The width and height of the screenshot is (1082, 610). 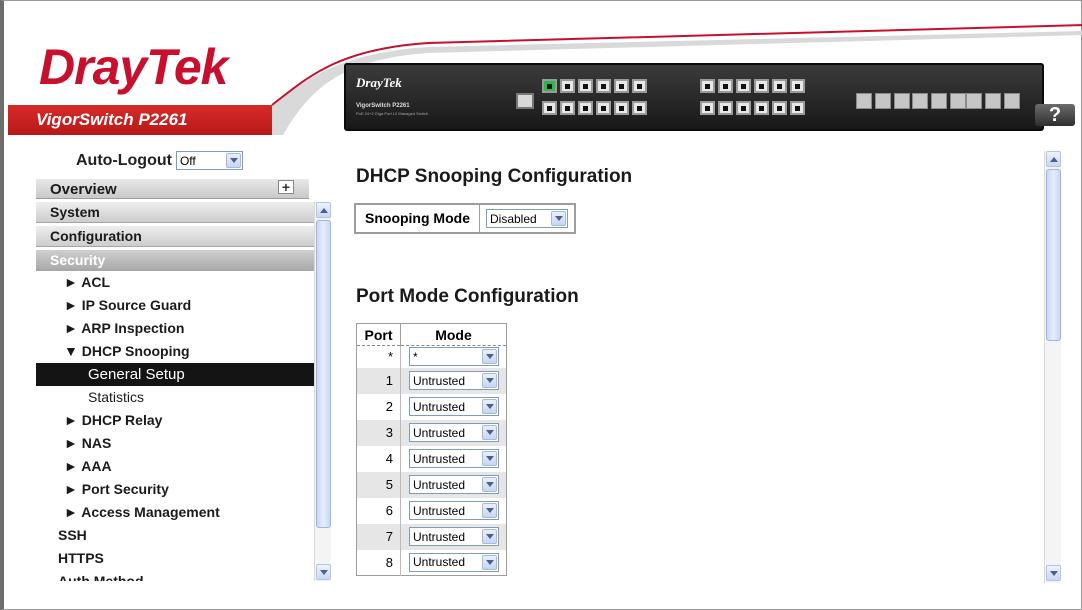 What do you see at coordinates (187, 160) in the screenshot?
I see `auto-logout-value: Off` at bounding box center [187, 160].